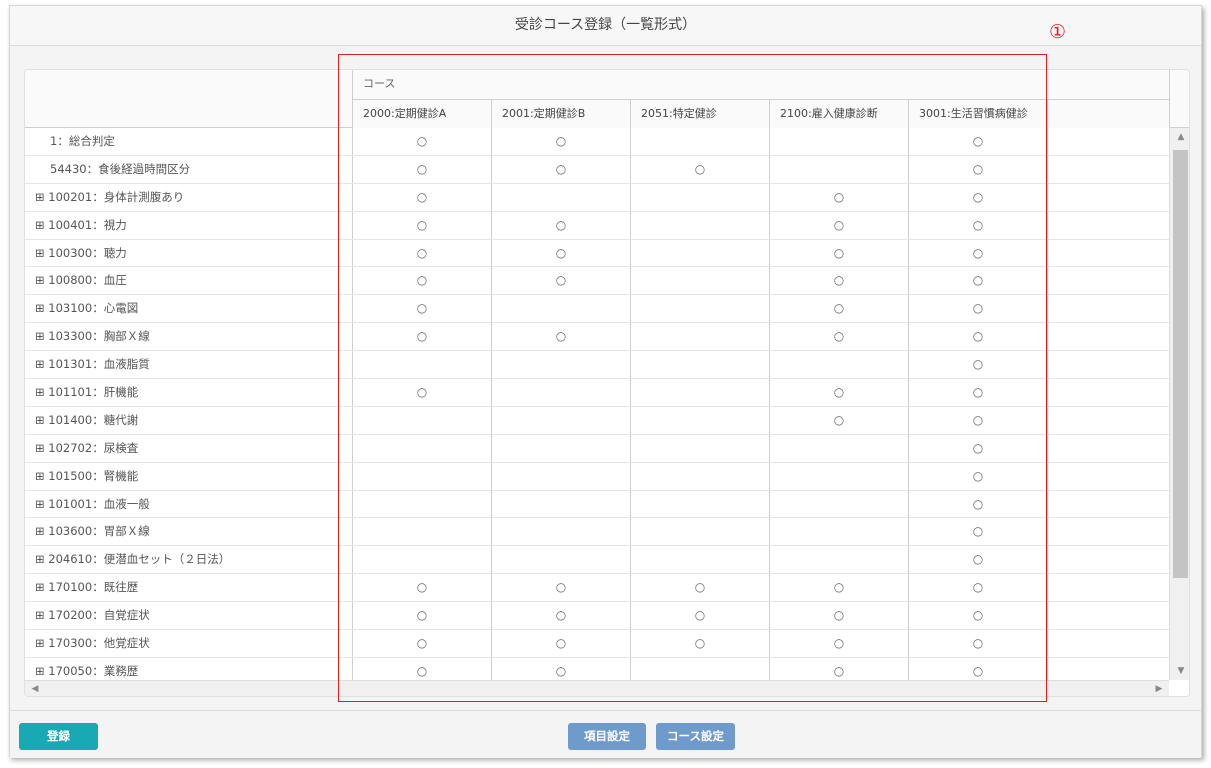 This screenshot has width=1211, height=768. I want to click on column-header: 2000:定期健診A, so click(421, 114).